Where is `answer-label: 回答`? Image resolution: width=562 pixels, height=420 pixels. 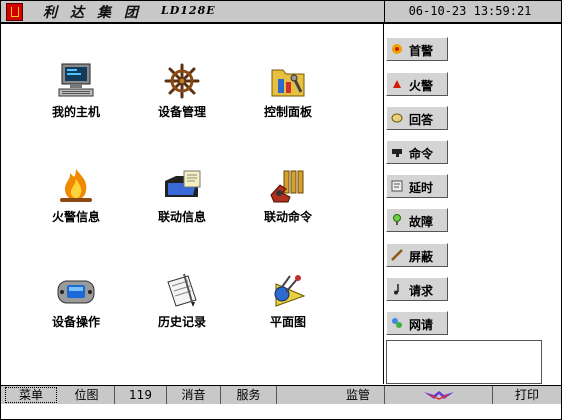
answer-label: 回答 is located at coordinates (421, 120).